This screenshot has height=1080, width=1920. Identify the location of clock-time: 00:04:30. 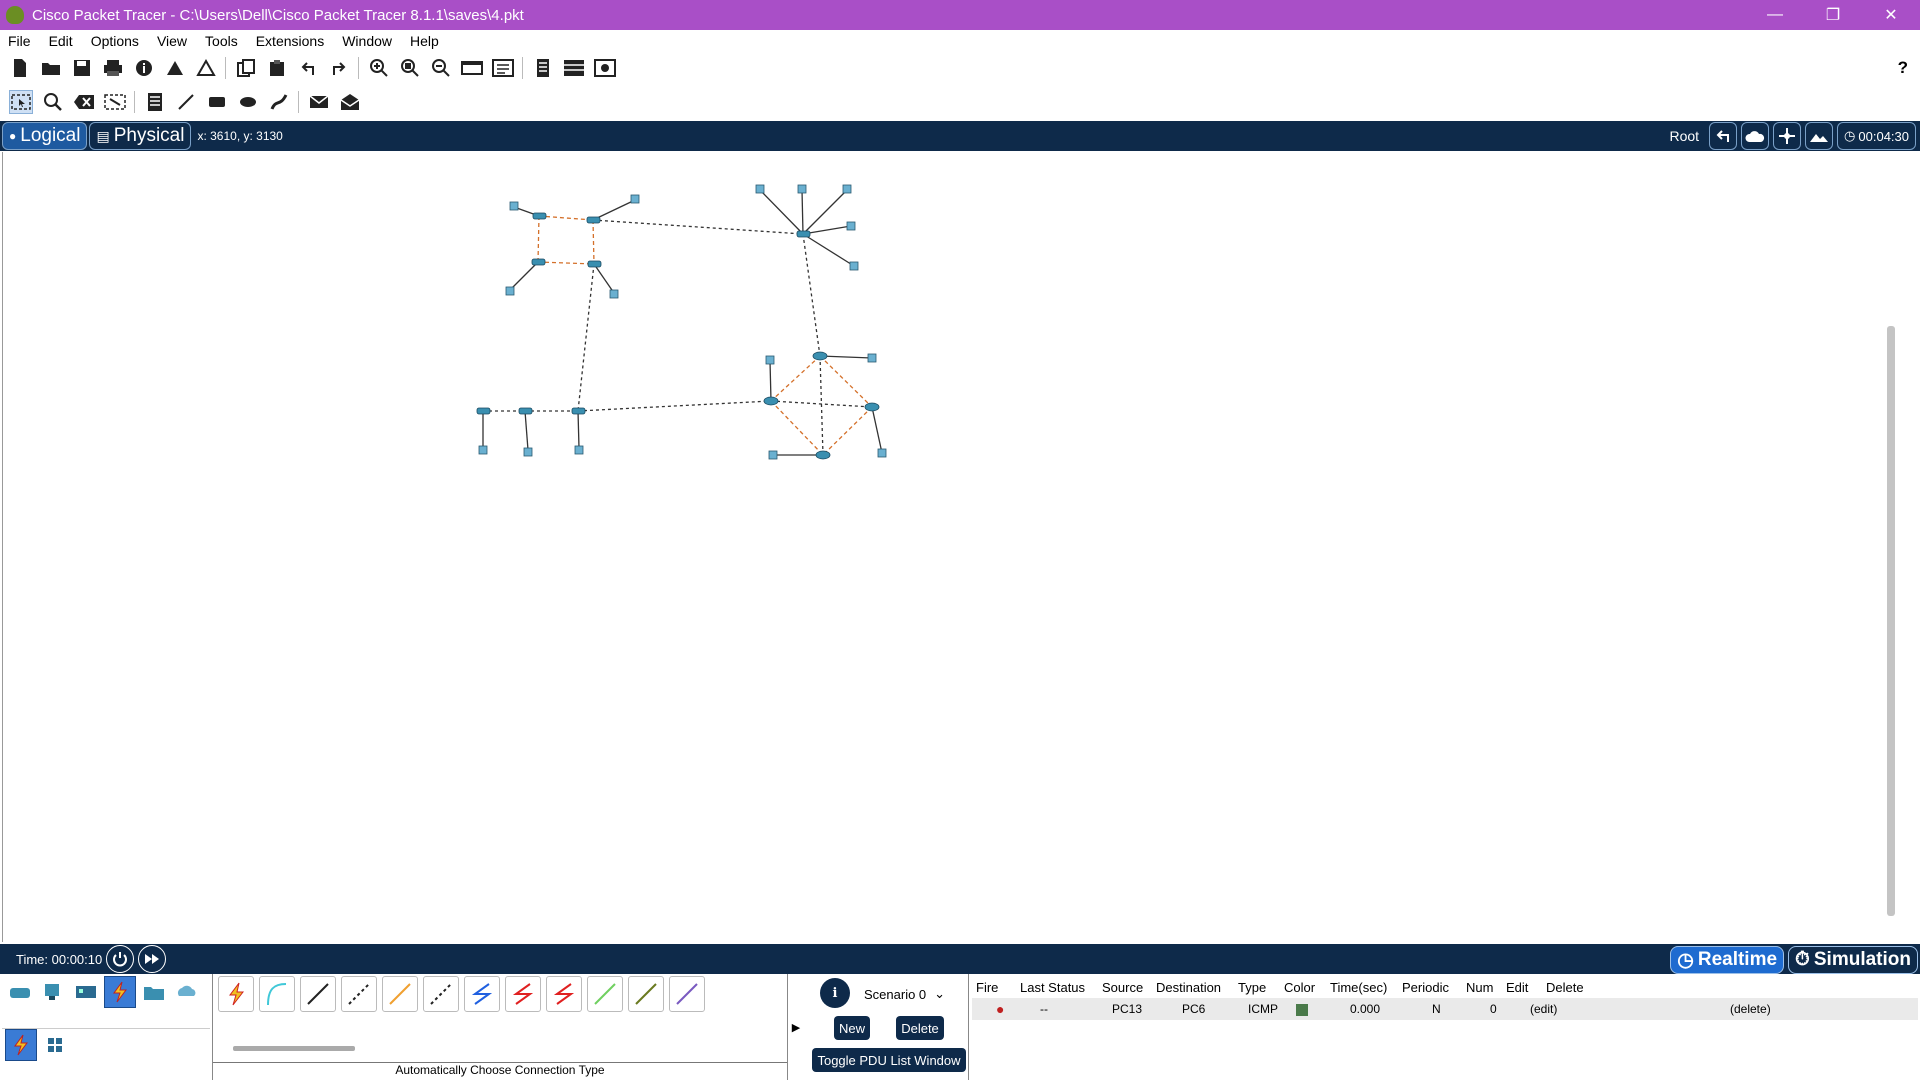
(1883, 136).